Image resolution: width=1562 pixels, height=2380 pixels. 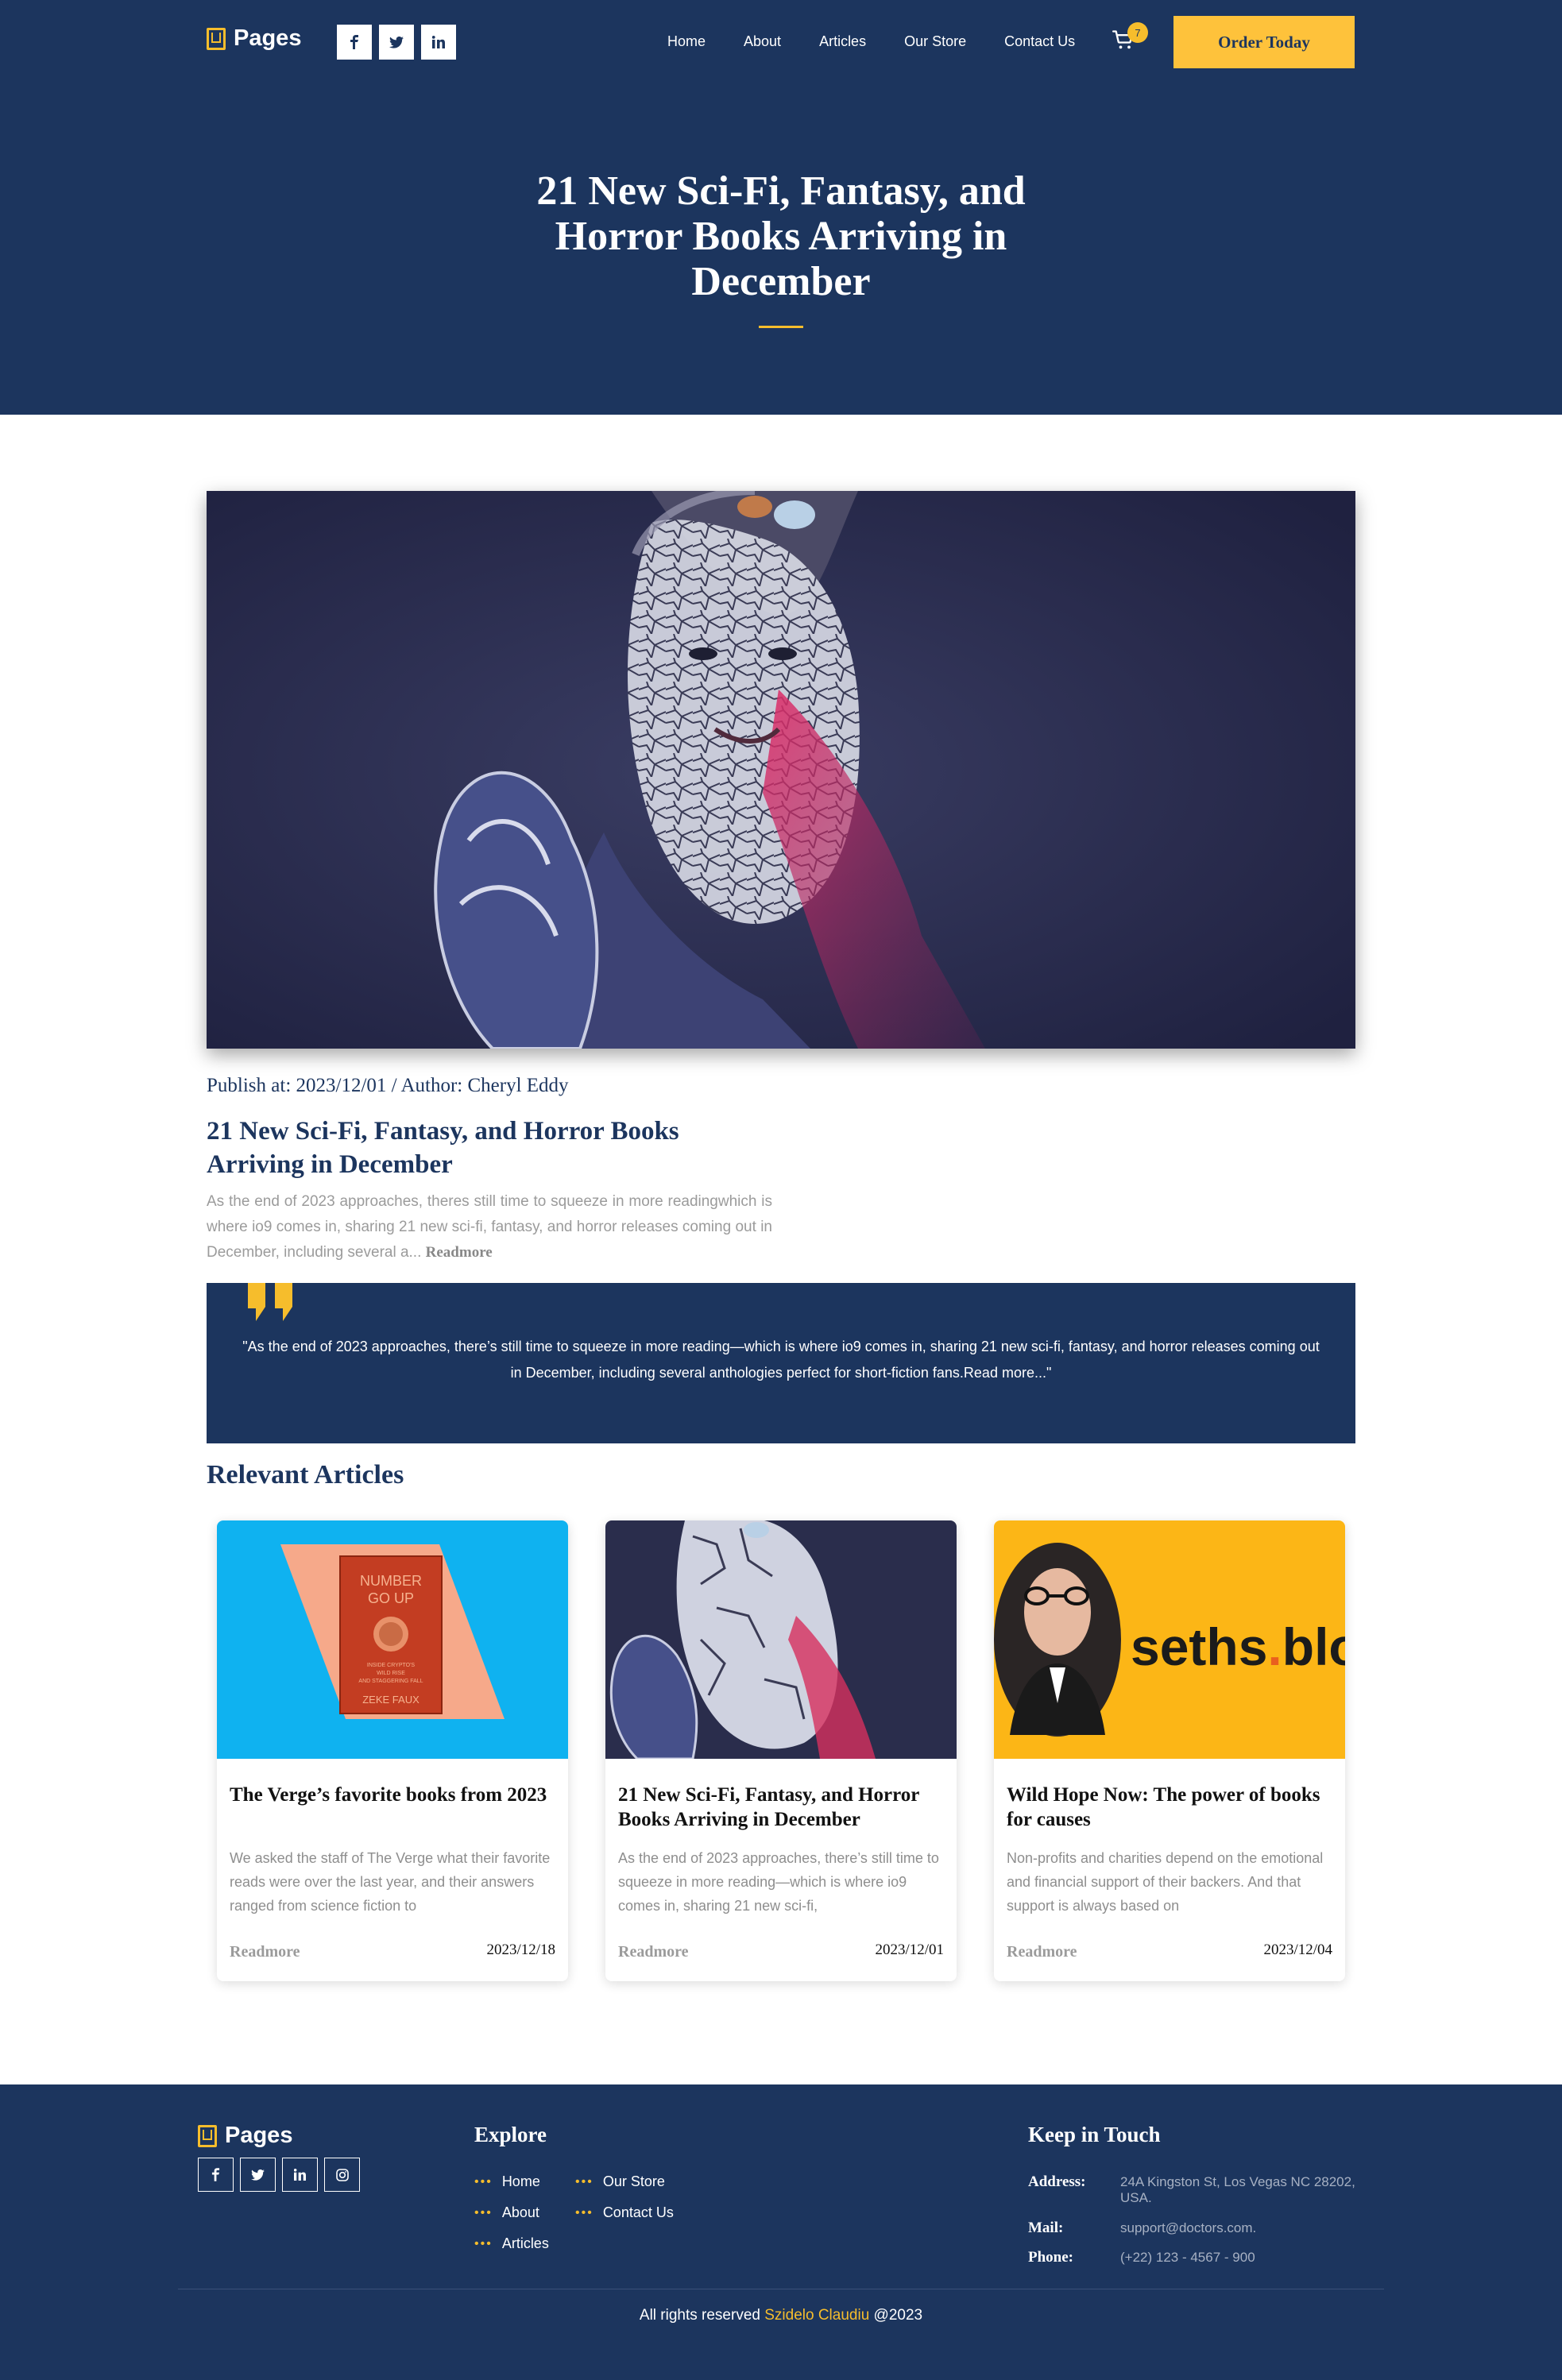 What do you see at coordinates (1039, 41) in the screenshot?
I see `nav-contact-us: Contact Us` at bounding box center [1039, 41].